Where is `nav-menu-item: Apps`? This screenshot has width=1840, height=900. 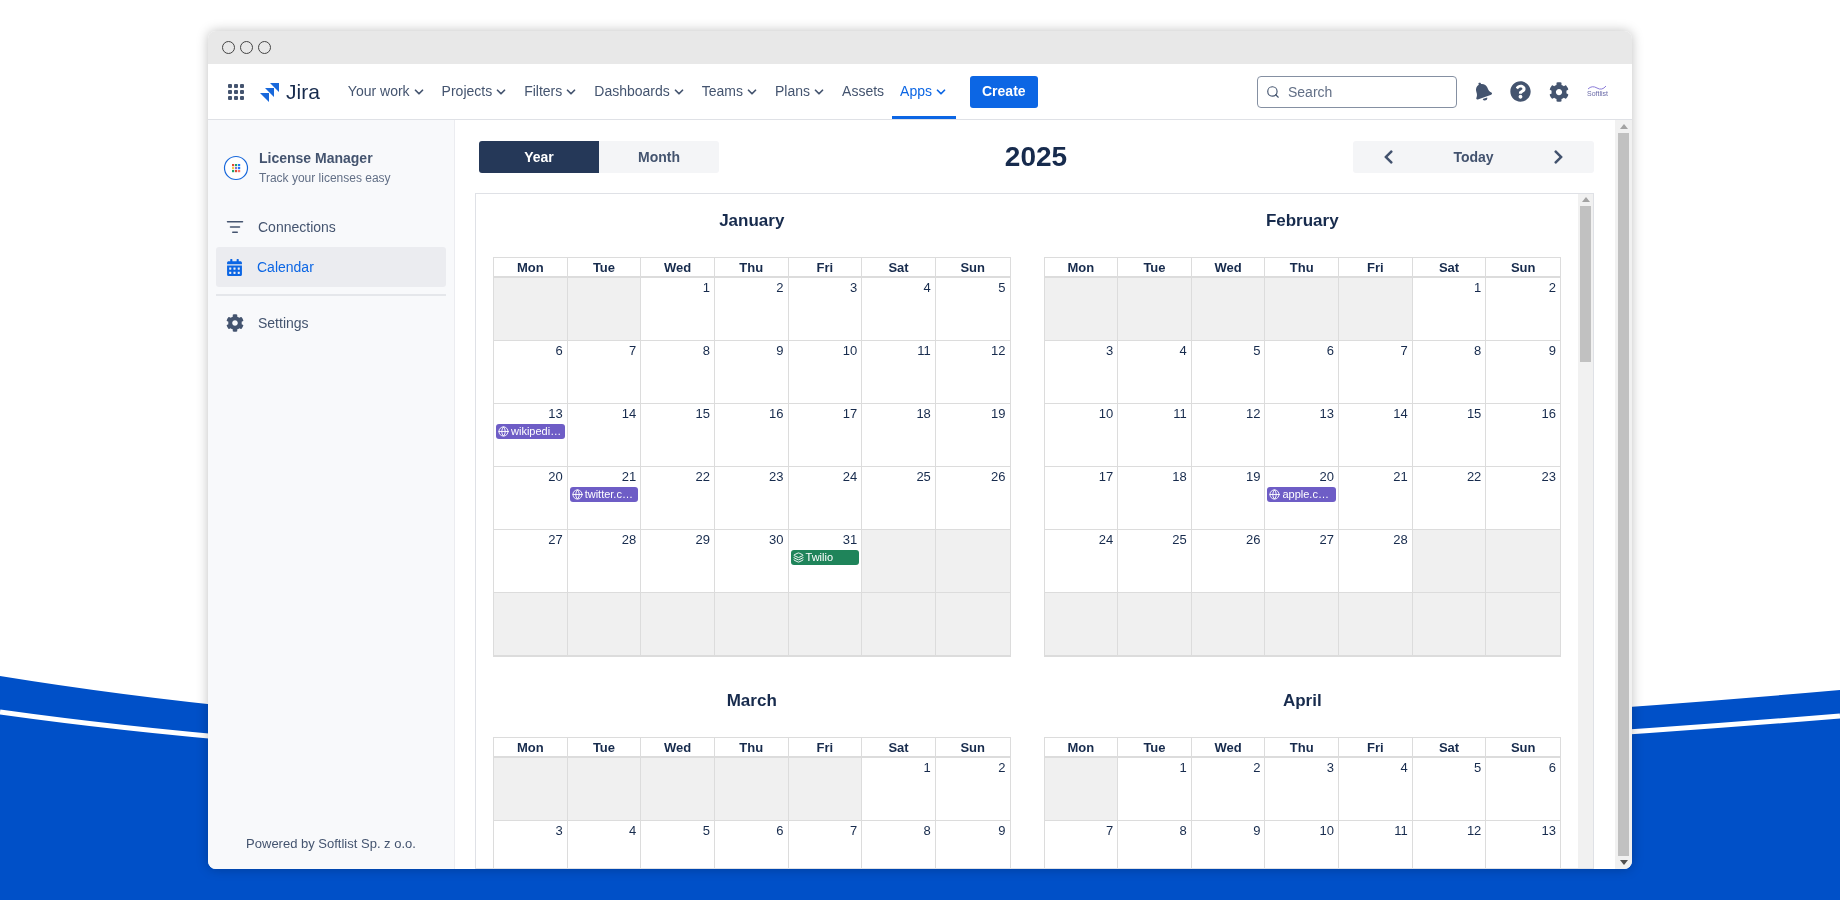 nav-menu-item: Apps is located at coordinates (924, 91).